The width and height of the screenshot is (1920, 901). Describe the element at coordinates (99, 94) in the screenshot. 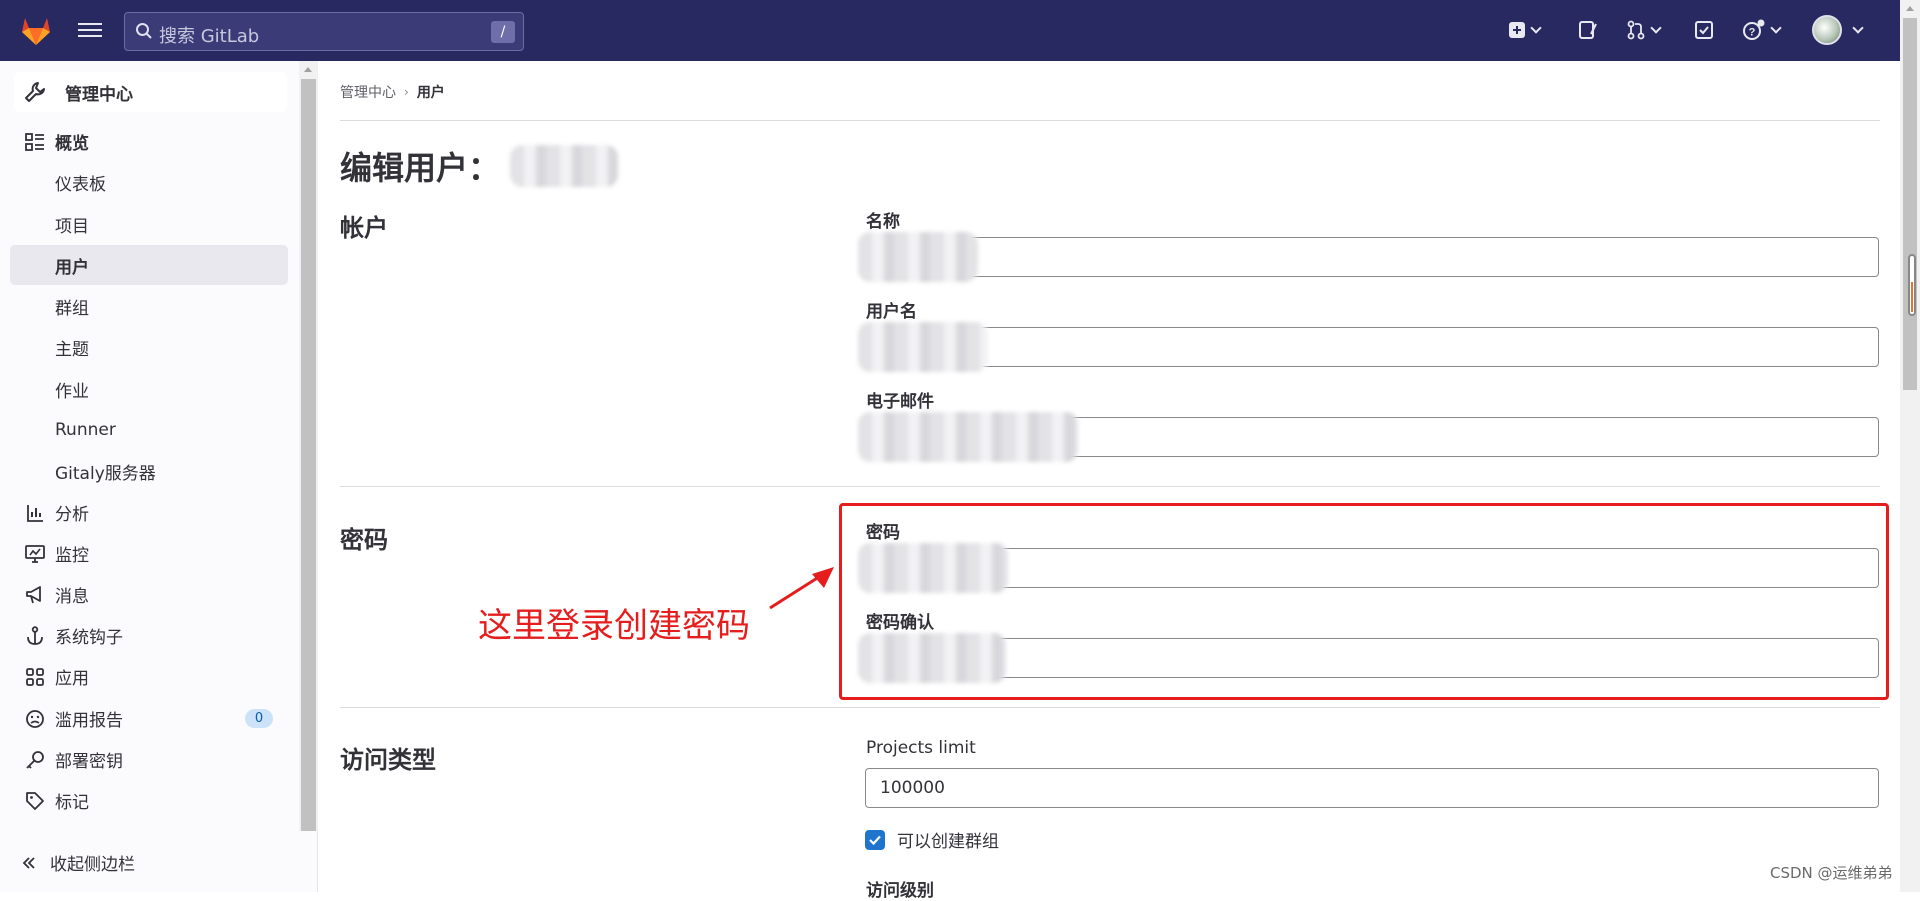

I see `sidebar-admin-title: 管理中心` at that location.